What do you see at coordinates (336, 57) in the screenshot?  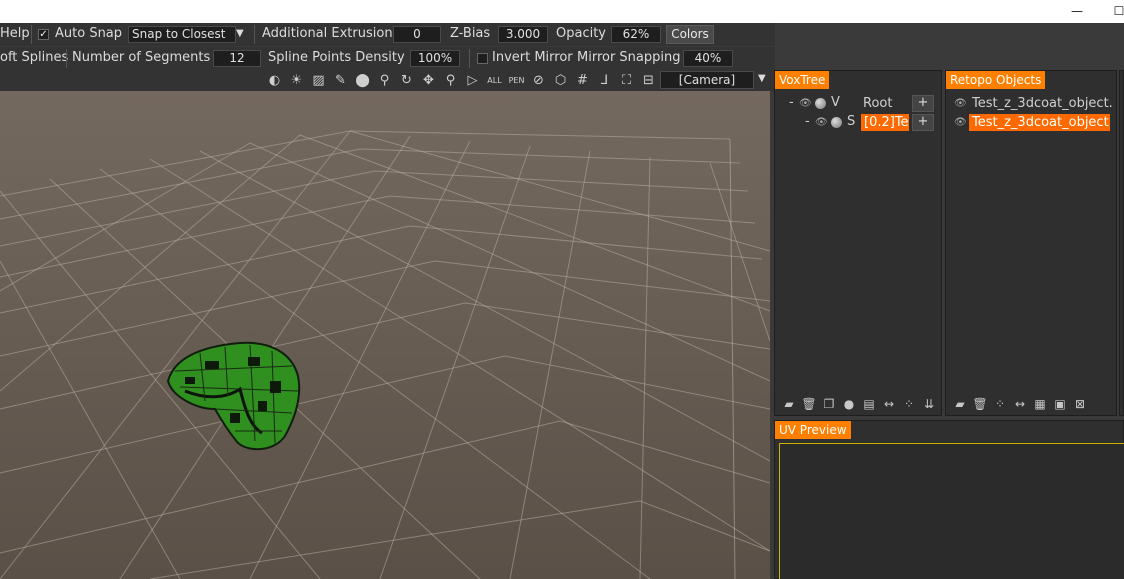 I see `density-label: Spline Points Density` at bounding box center [336, 57].